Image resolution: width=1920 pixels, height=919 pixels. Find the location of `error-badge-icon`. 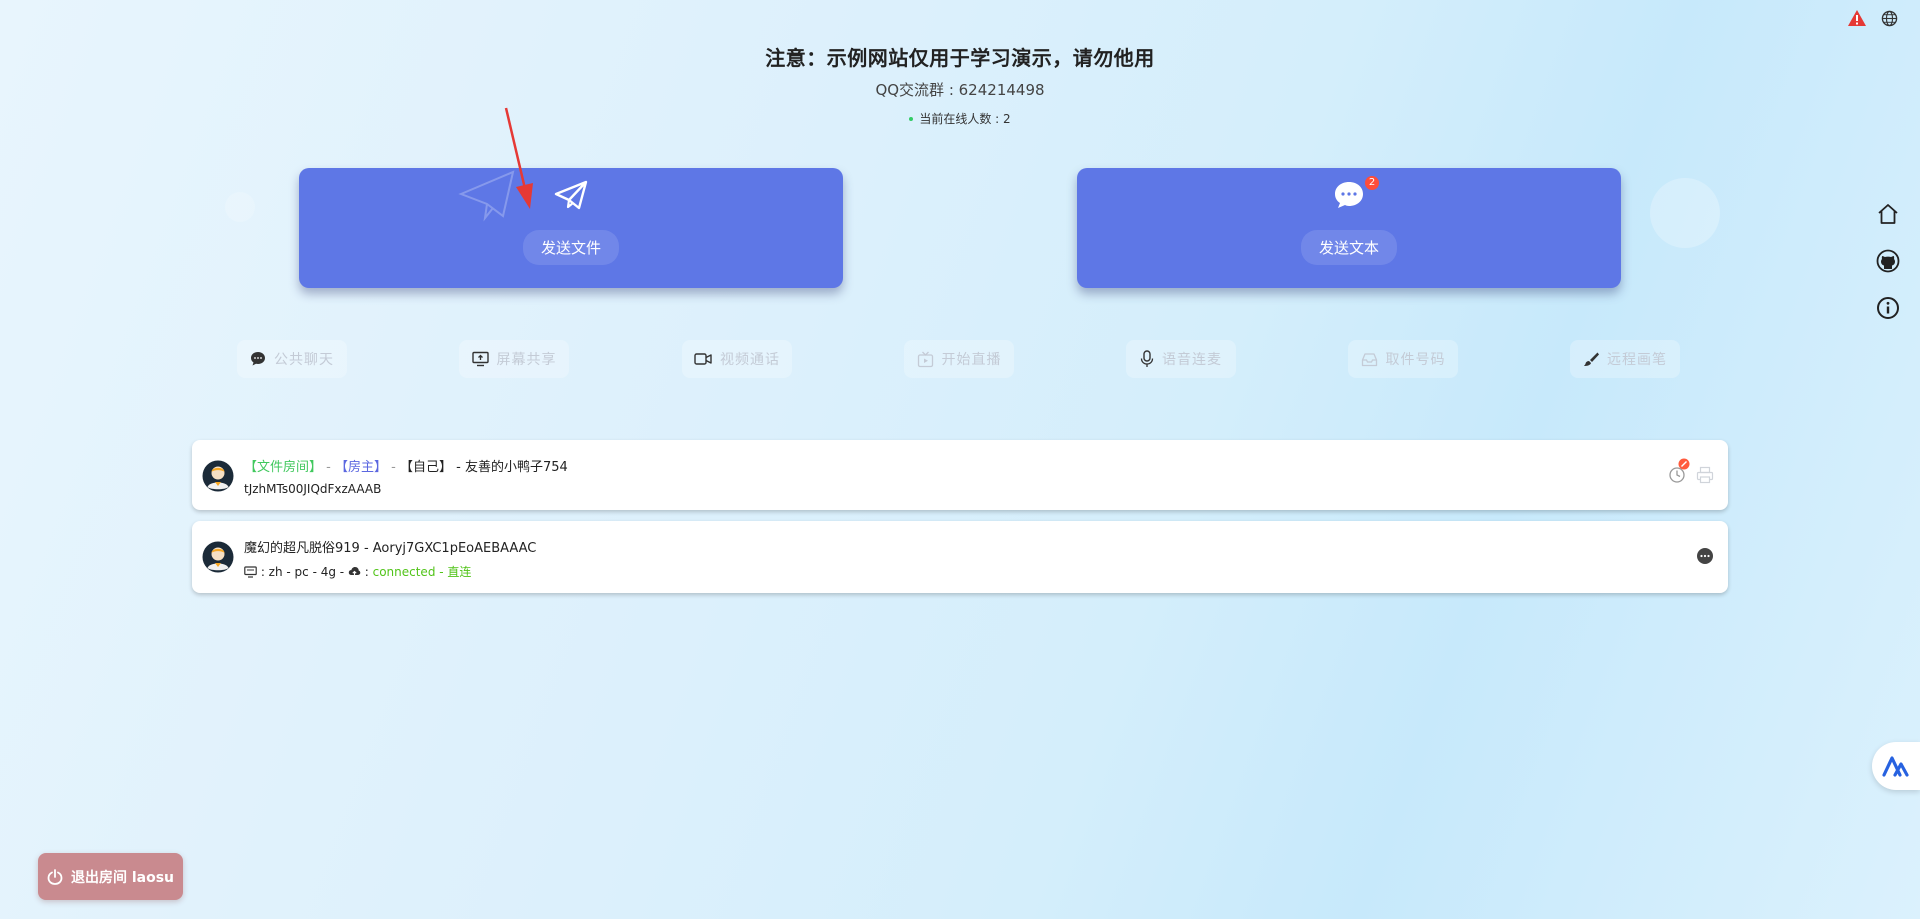

error-badge-icon is located at coordinates (1684, 464).